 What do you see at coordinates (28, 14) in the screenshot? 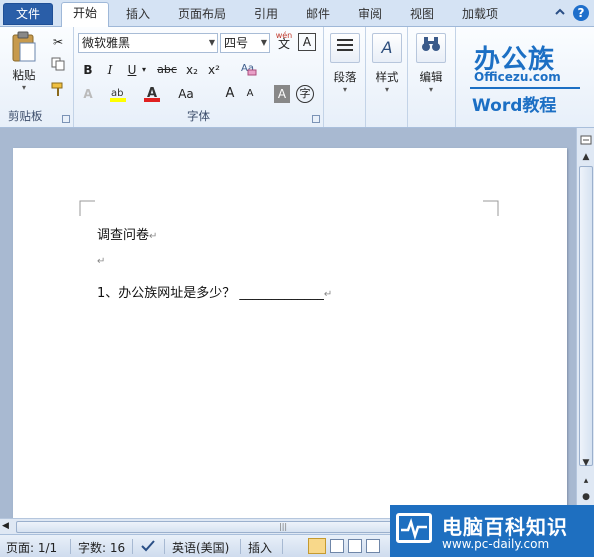
I see `tab-file: 文件` at bounding box center [28, 14].